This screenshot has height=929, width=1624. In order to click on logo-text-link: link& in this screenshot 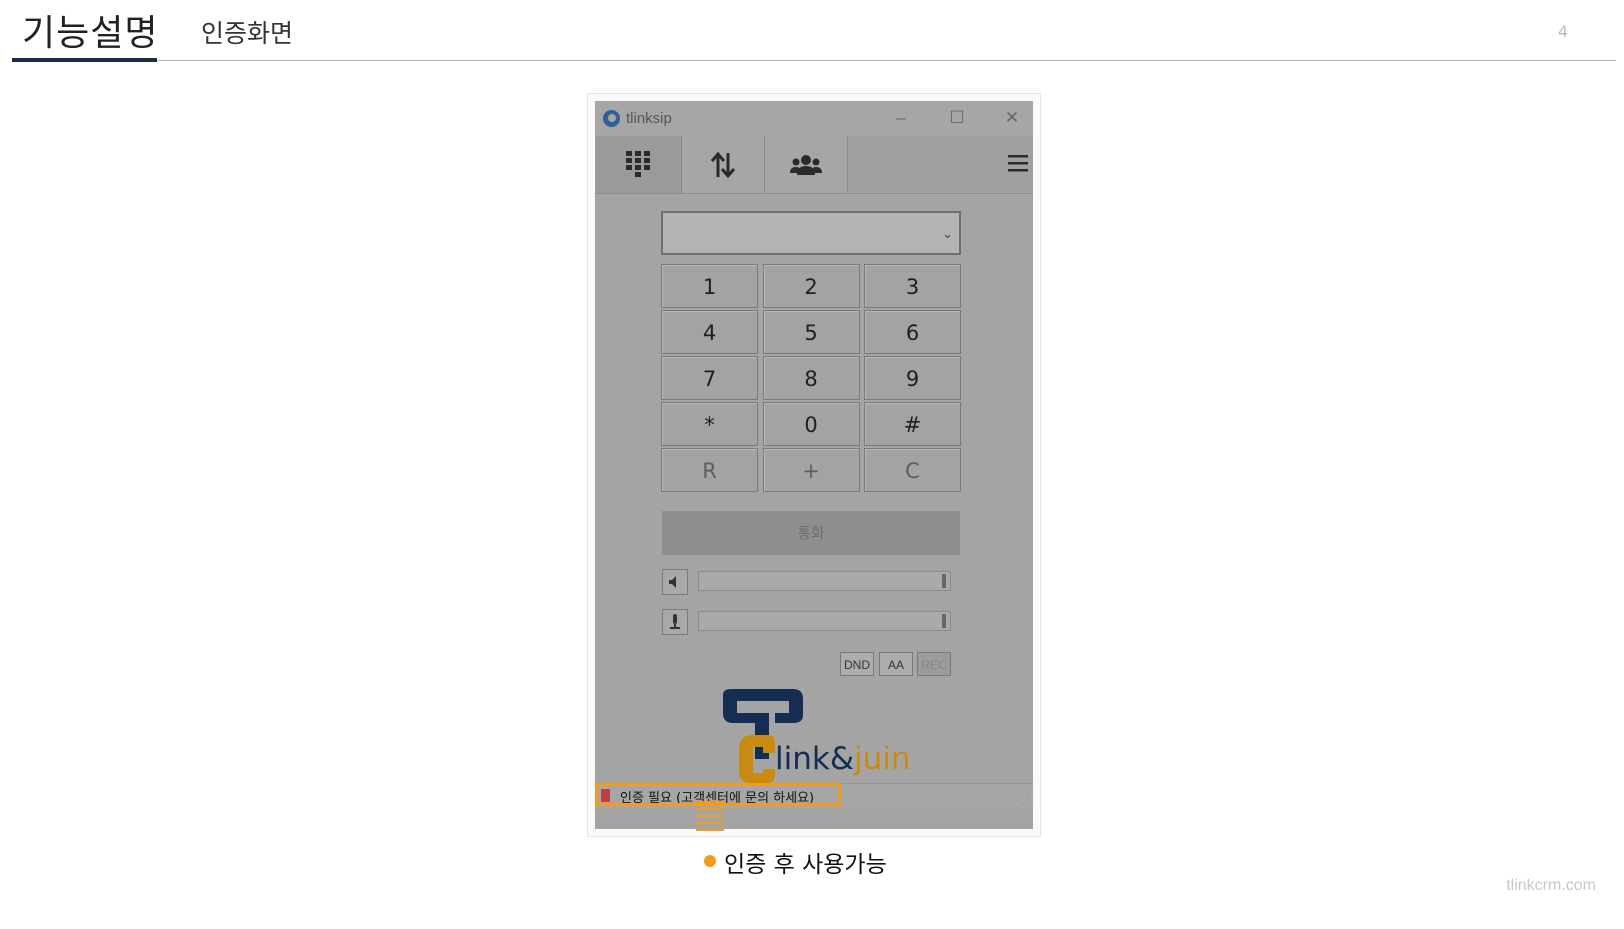, I will do `click(814, 759)`.